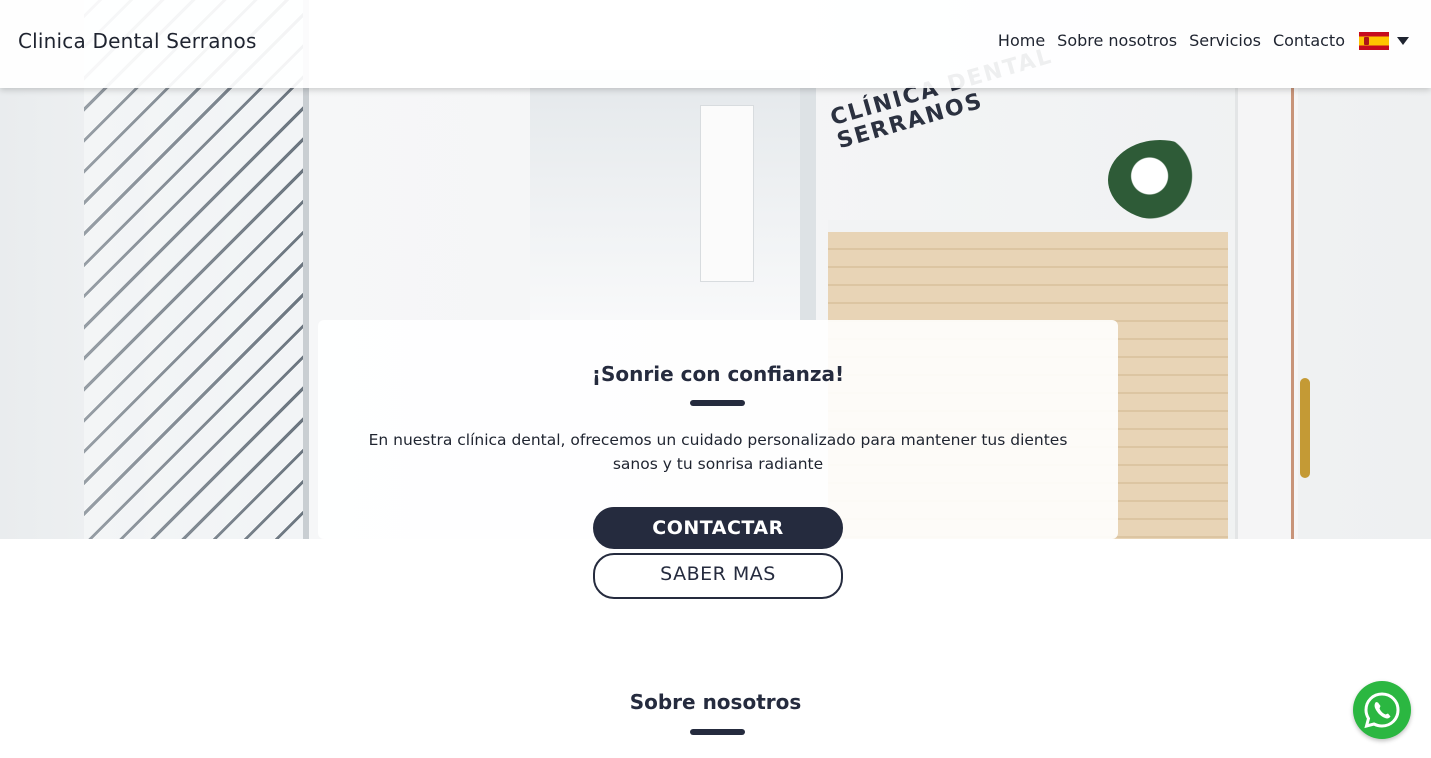  Describe the element at coordinates (717, 403) in the screenshot. I see `title-underline` at that location.